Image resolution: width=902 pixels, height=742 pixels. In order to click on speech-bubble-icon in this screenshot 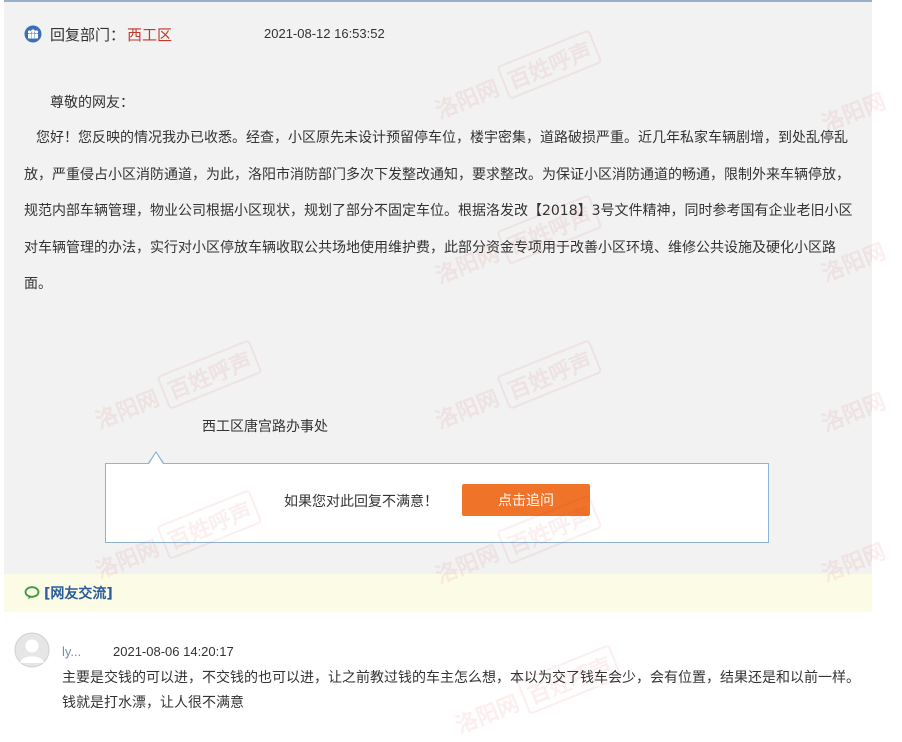, I will do `click(32, 593)`.